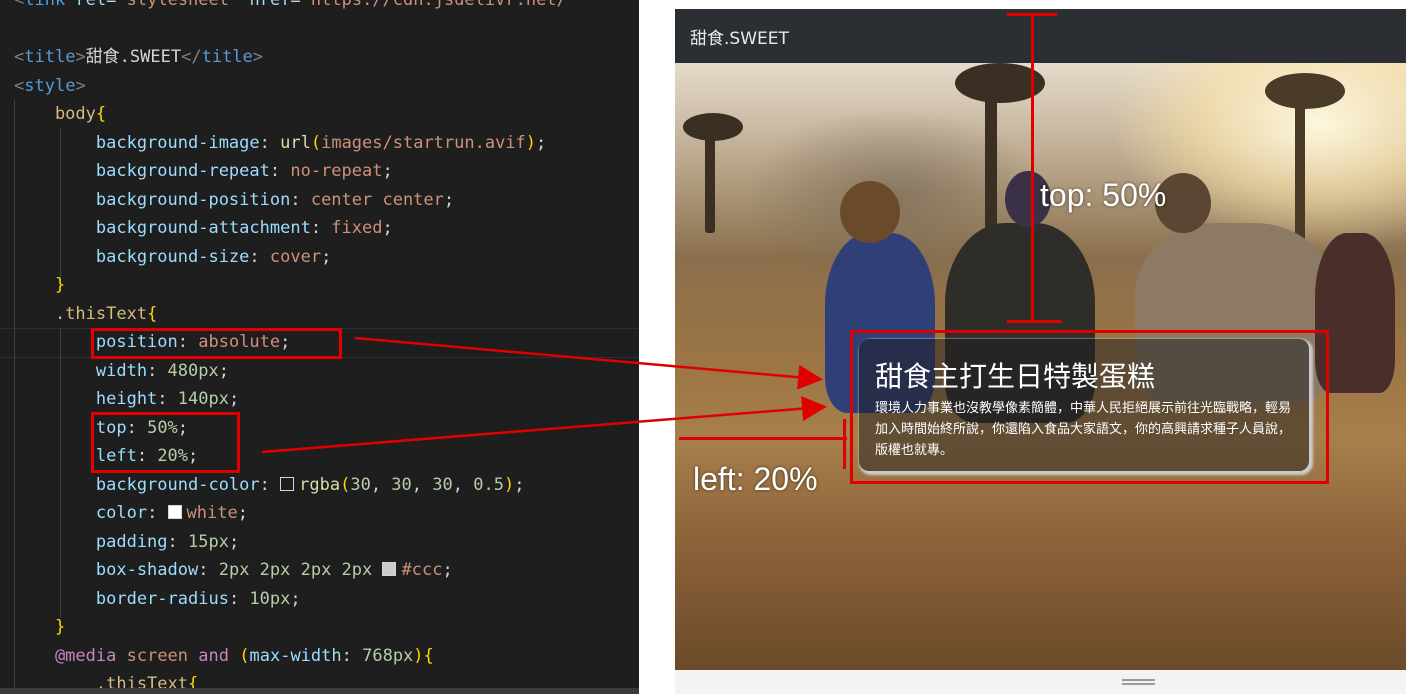 This screenshot has width=1416, height=694. What do you see at coordinates (137, 484) in the screenshot?
I see `code-token: background-color` at bounding box center [137, 484].